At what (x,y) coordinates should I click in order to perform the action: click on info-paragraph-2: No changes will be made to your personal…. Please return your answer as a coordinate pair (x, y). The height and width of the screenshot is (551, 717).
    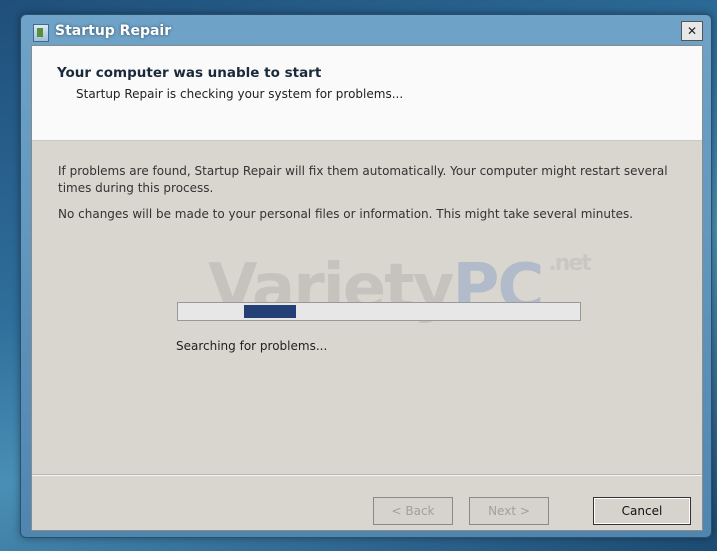
    Looking at the image, I should click on (346, 214).